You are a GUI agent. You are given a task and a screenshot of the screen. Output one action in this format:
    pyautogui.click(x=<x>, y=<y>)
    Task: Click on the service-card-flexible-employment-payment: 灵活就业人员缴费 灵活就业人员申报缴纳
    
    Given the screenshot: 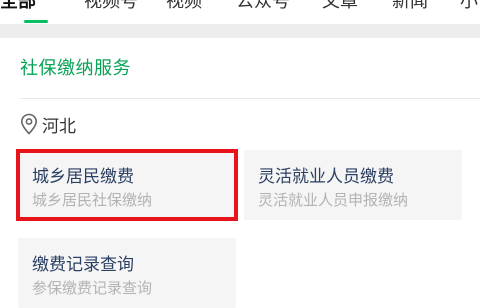 What is the action you would take?
    pyautogui.click(x=353, y=185)
    